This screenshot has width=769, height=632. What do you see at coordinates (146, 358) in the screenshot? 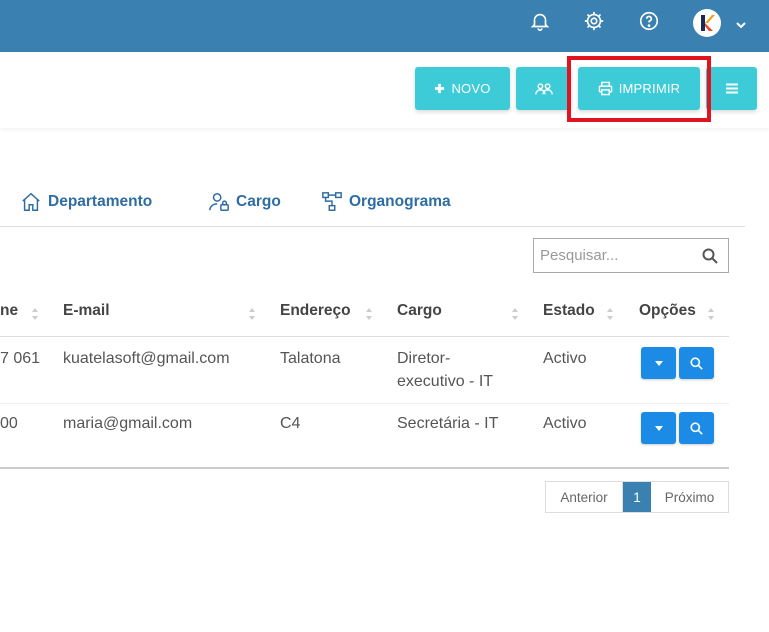
I see `cell-email: kuatelasoft@gmail.com` at bounding box center [146, 358].